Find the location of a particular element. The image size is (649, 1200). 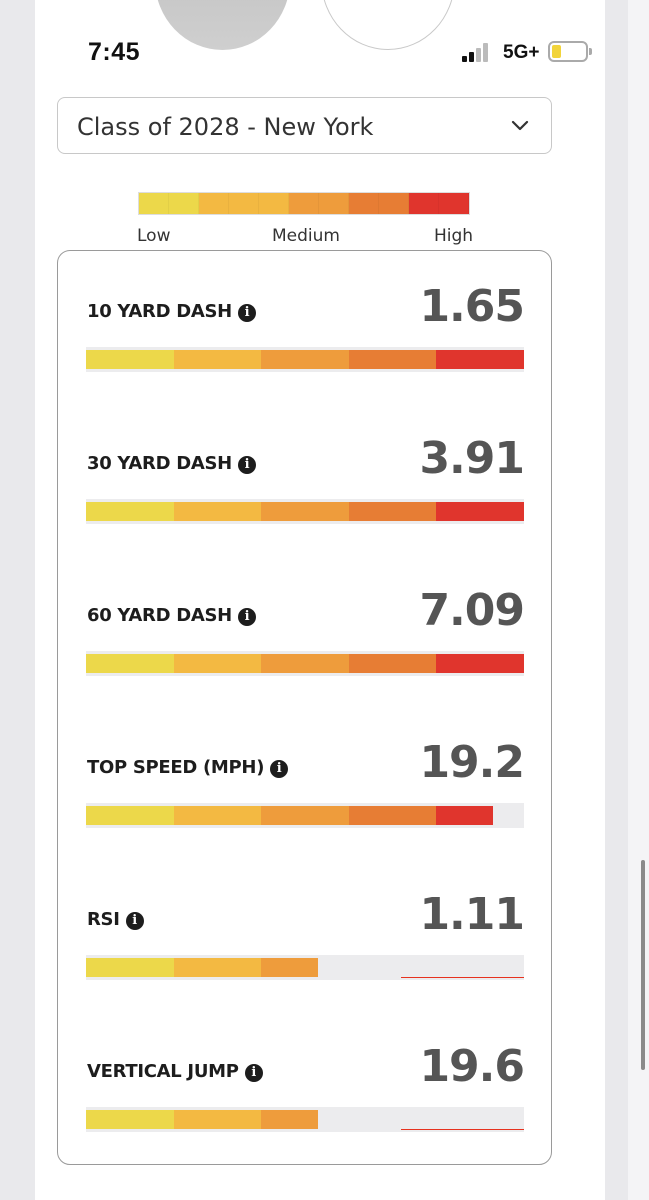

legend-high: High is located at coordinates (454, 236).